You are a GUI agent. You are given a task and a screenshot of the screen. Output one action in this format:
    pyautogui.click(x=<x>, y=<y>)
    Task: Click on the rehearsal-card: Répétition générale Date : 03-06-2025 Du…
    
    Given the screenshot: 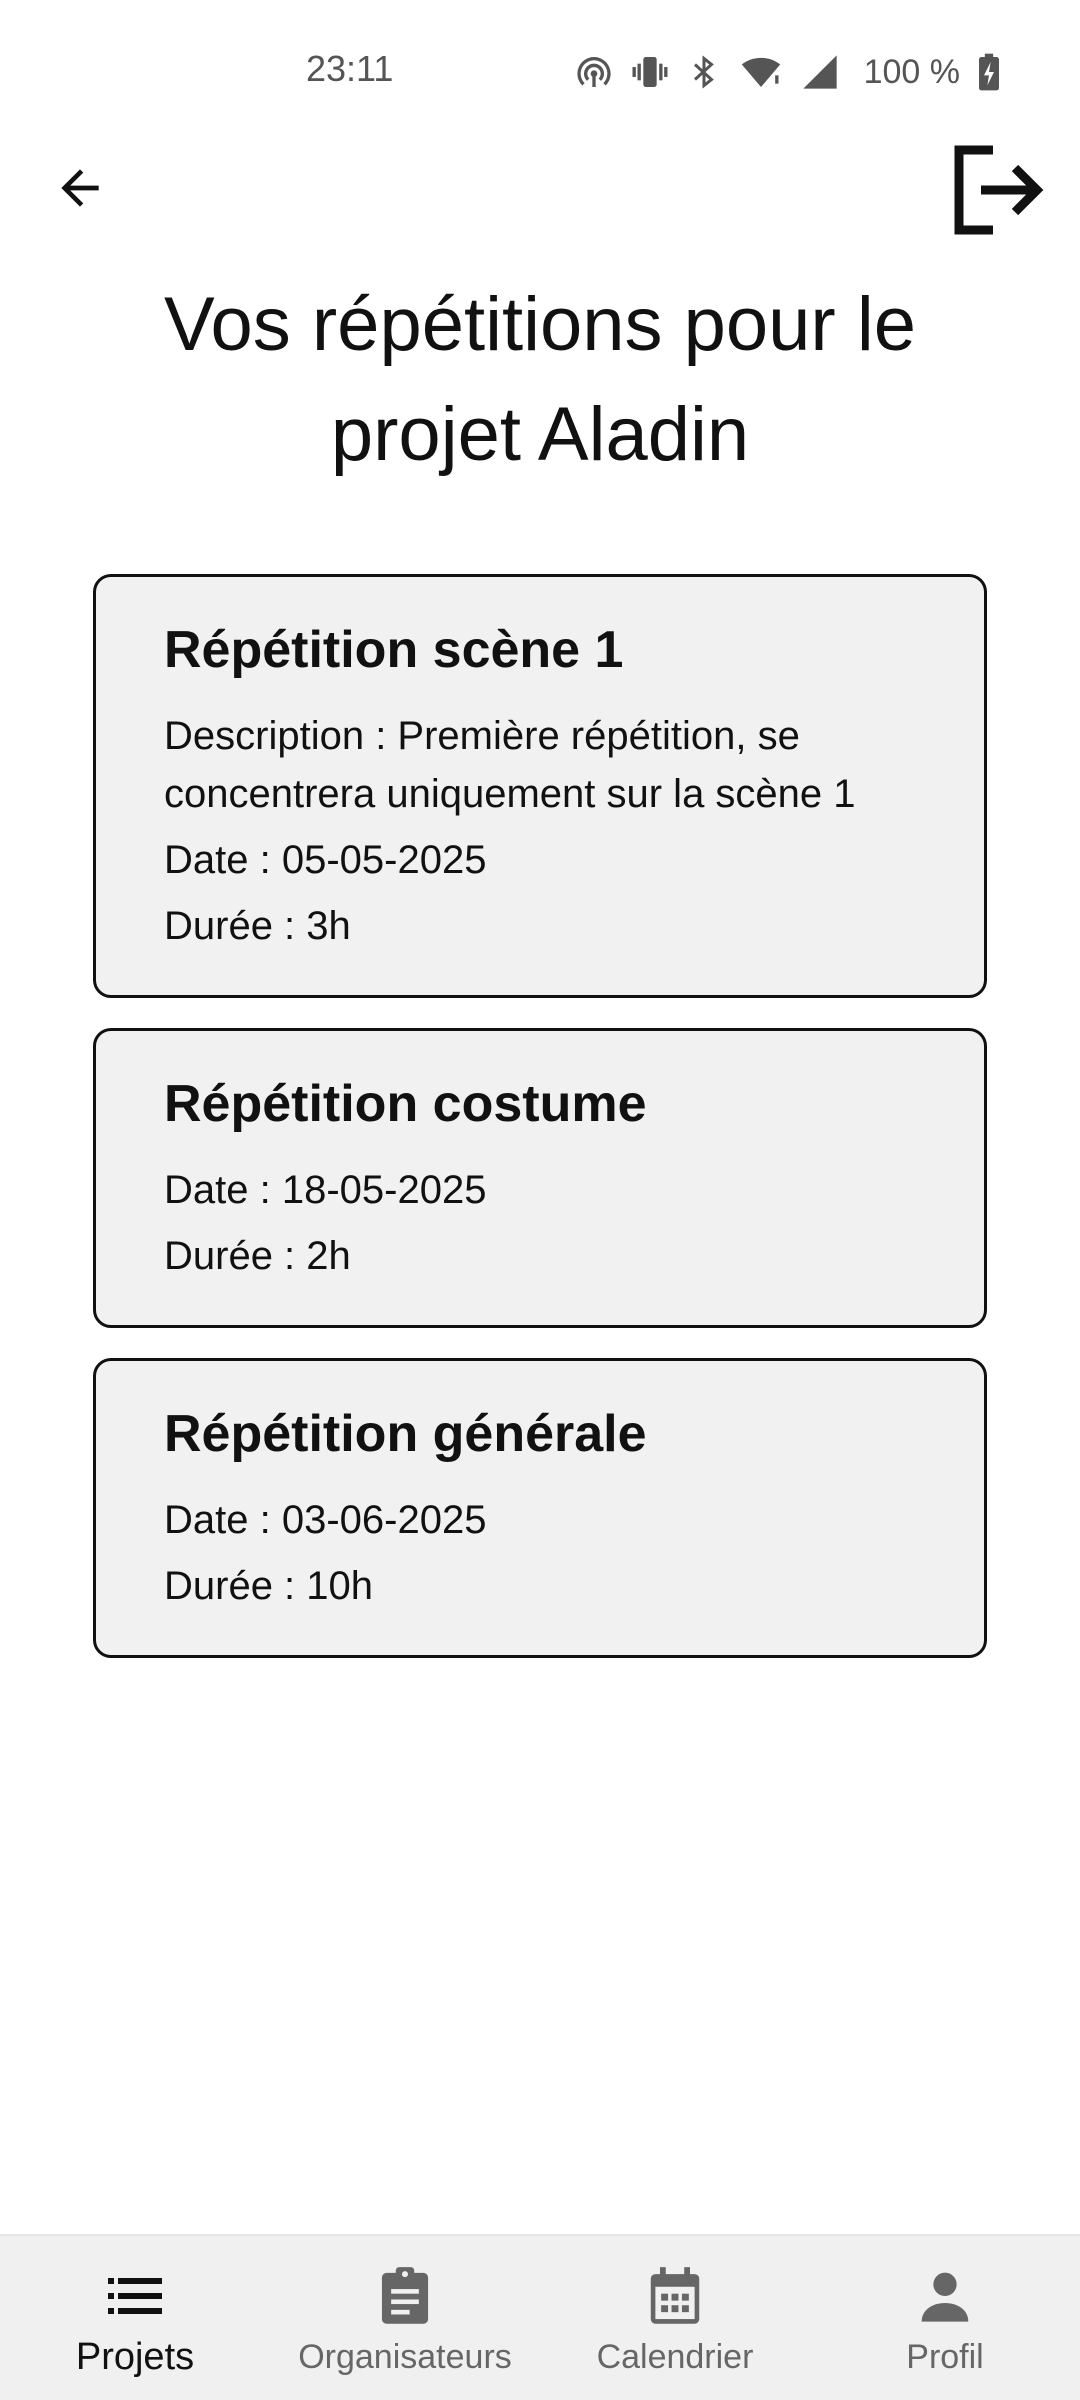 What is the action you would take?
    pyautogui.click(x=540, y=1508)
    